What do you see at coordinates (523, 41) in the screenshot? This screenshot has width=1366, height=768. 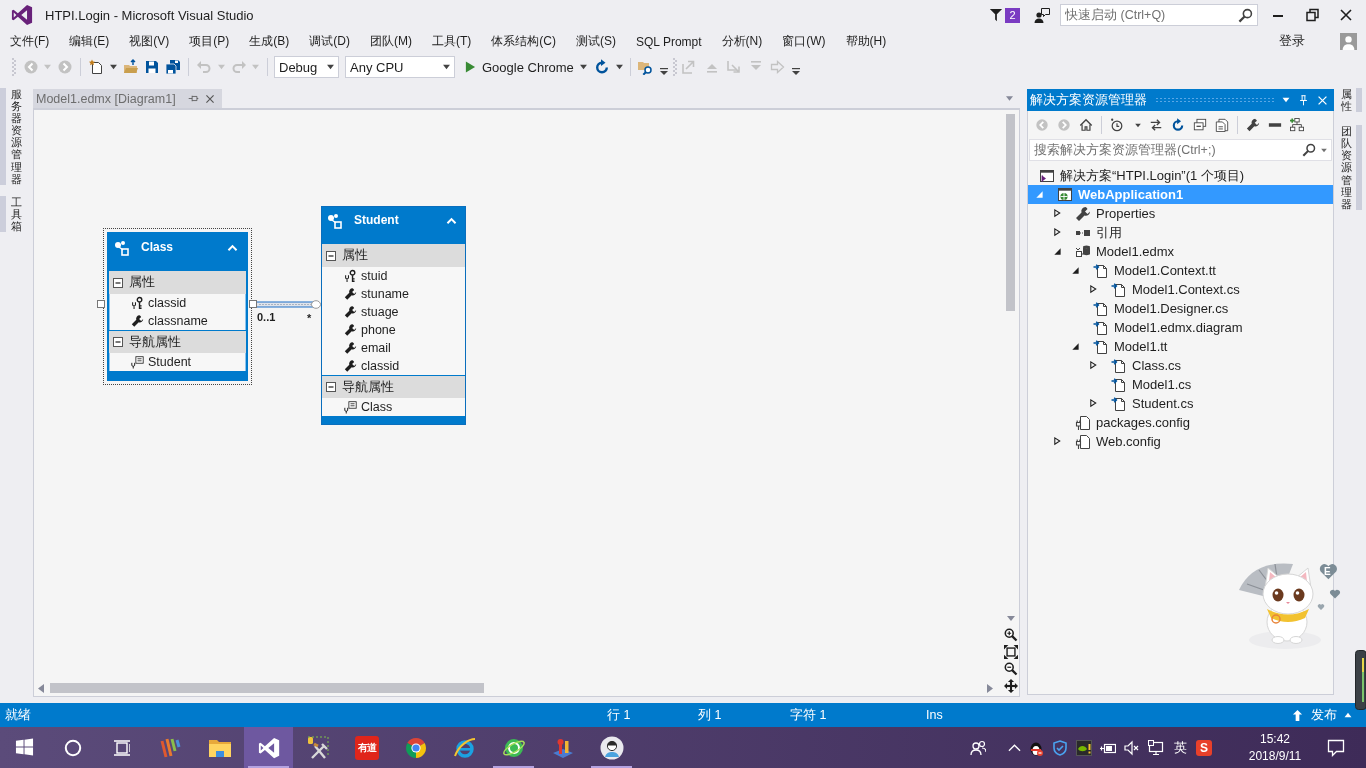 I see `menu-item: 体系结构(C)` at bounding box center [523, 41].